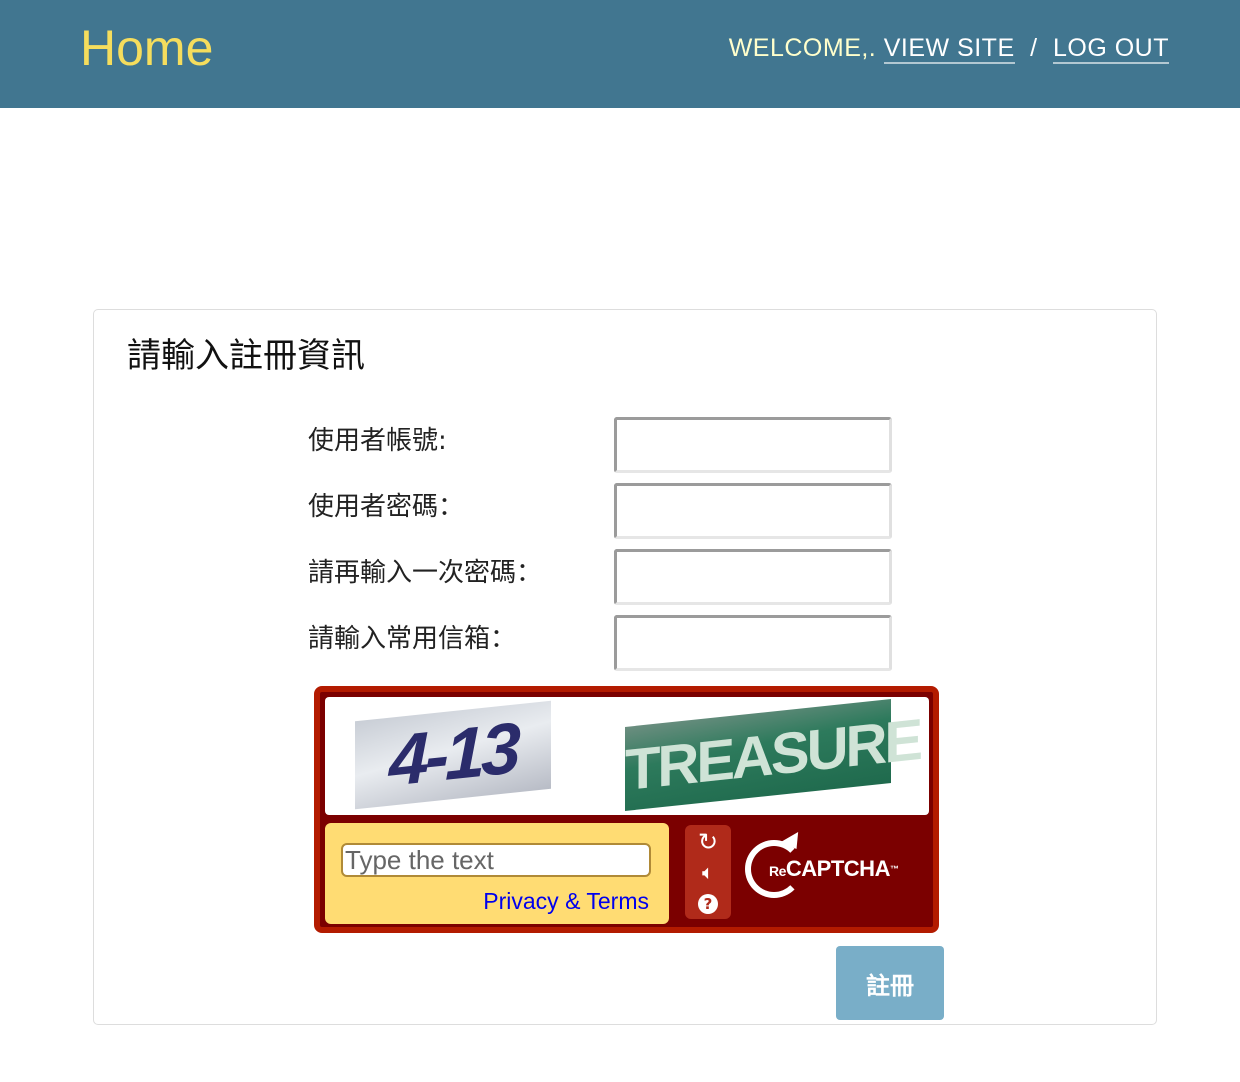 This screenshot has width=1240, height=1082. Describe the element at coordinates (412, 639) in the screenshot. I see `email-label: 請輸入常用信箱：` at that location.